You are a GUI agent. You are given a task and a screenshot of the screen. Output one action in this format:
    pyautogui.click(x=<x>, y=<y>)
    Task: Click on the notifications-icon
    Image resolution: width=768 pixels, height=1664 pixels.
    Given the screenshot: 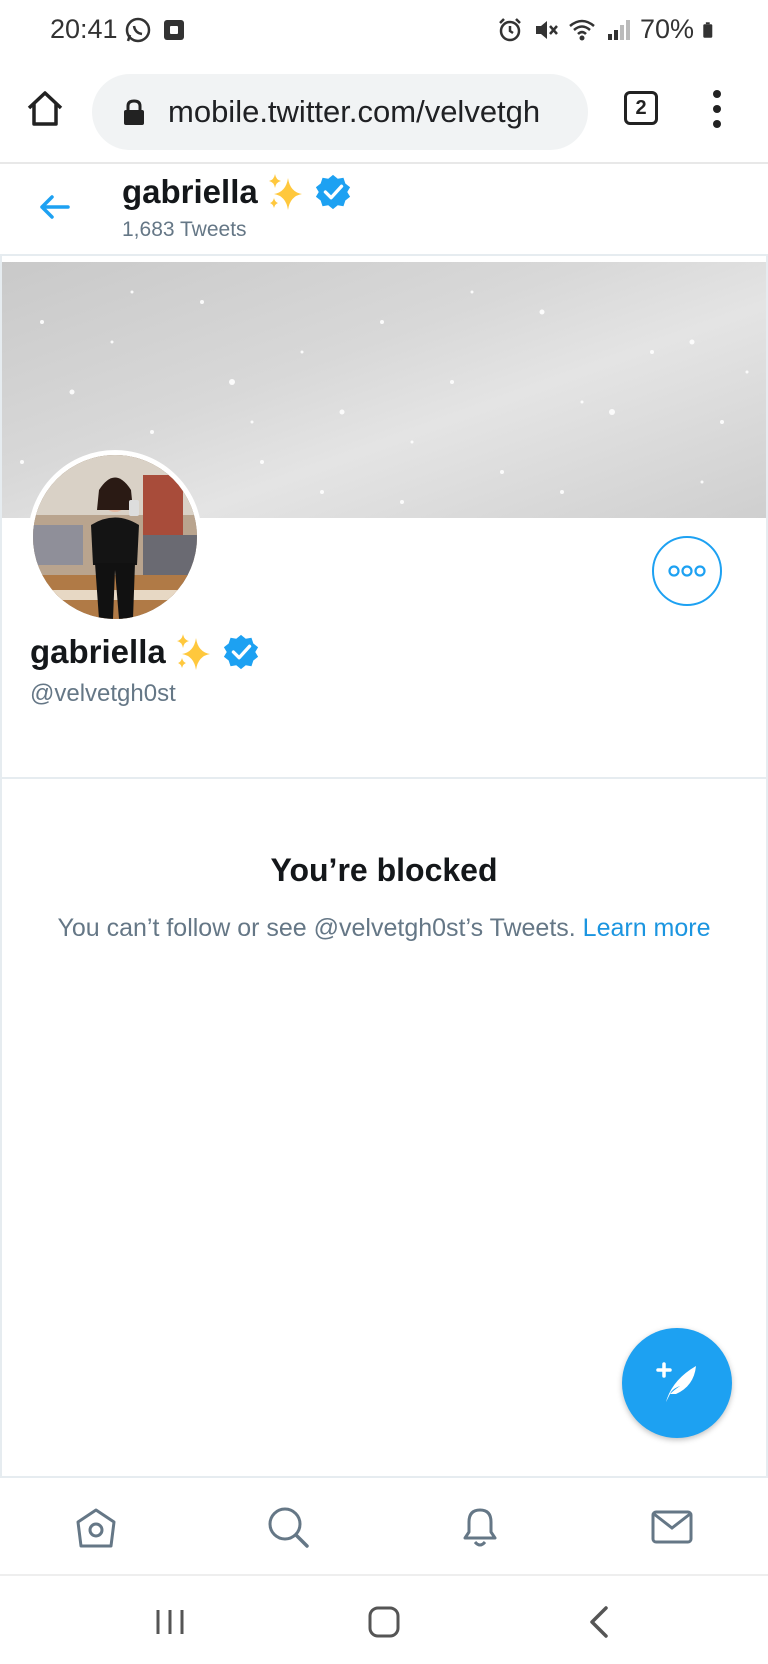 What is the action you would take?
    pyautogui.click(x=480, y=1527)
    